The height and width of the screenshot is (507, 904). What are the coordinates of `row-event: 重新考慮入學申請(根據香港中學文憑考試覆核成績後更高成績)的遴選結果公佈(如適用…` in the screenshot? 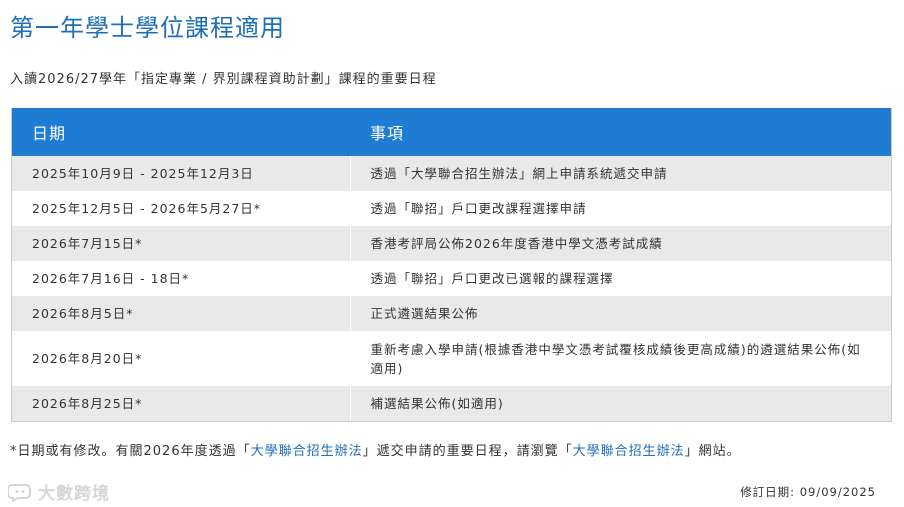 It's located at (620, 358).